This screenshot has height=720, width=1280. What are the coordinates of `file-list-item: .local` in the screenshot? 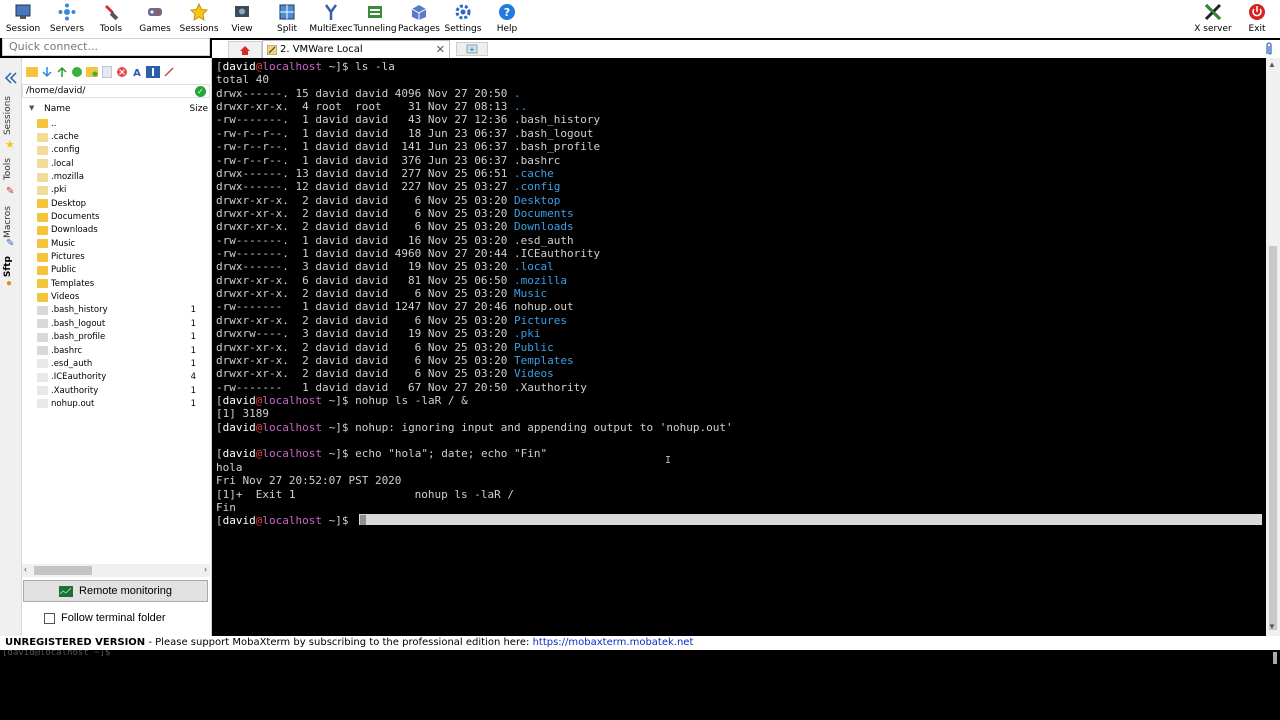 It's located at (116, 163).